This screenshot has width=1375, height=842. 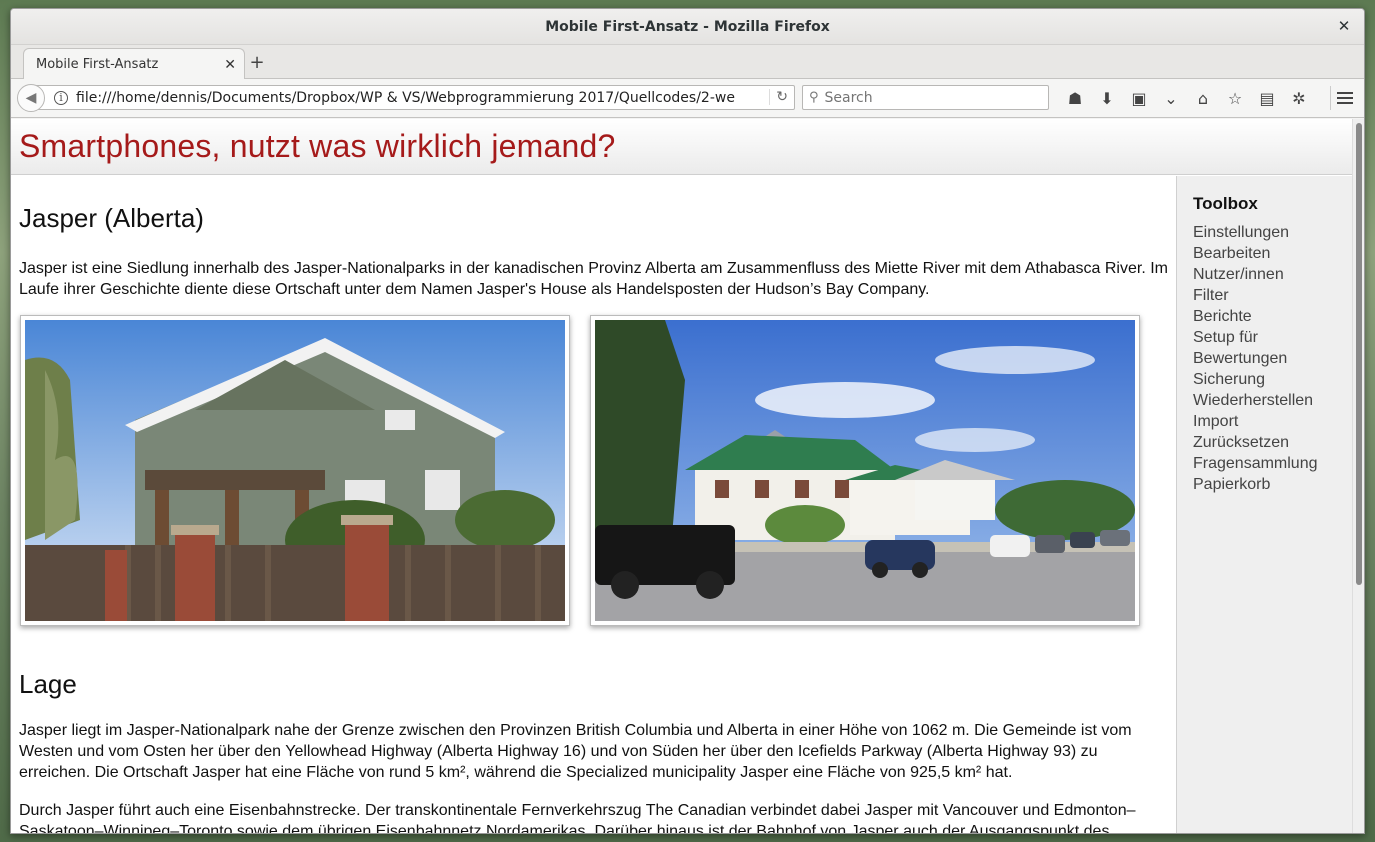 I want to click on search-input, so click(x=924, y=97).